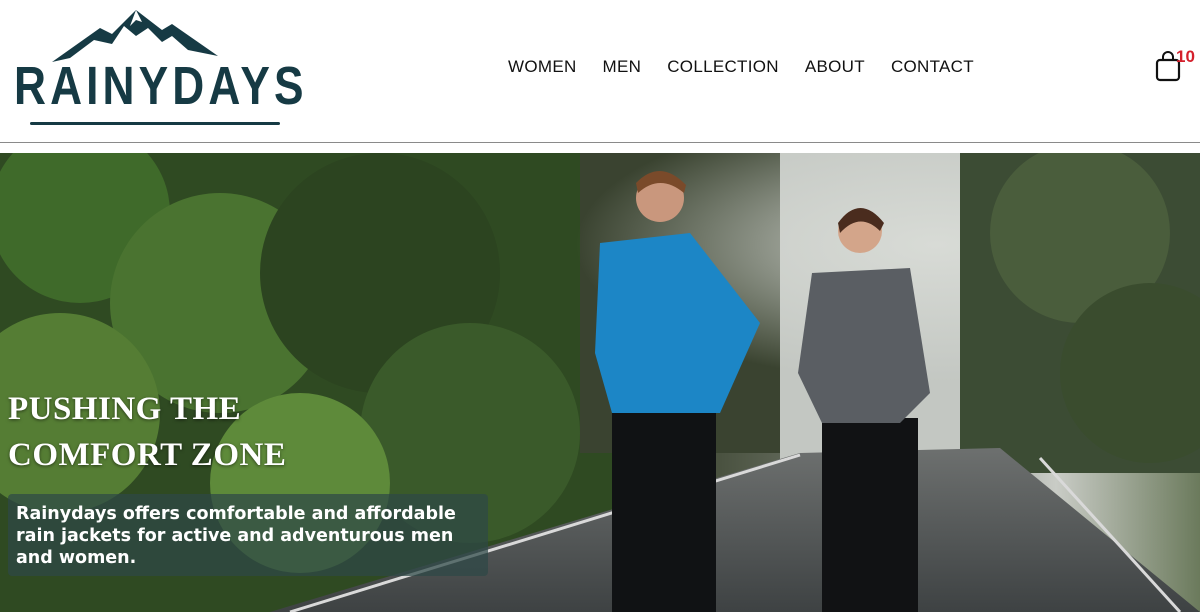 This screenshot has height=612, width=1200. I want to click on hero-heading: PUSHING THE COMFORT ZONE, so click(147, 432).